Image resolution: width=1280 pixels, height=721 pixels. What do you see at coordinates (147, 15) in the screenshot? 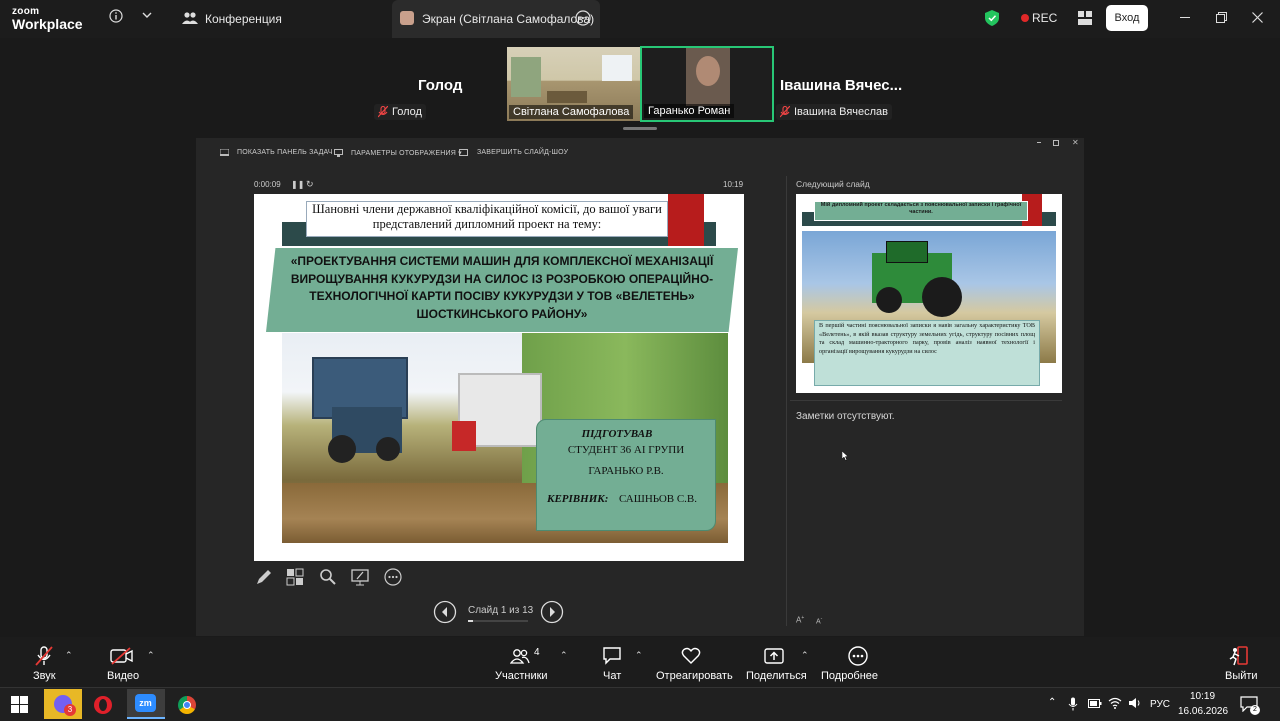
I see `chevron-down-icon` at bounding box center [147, 15].